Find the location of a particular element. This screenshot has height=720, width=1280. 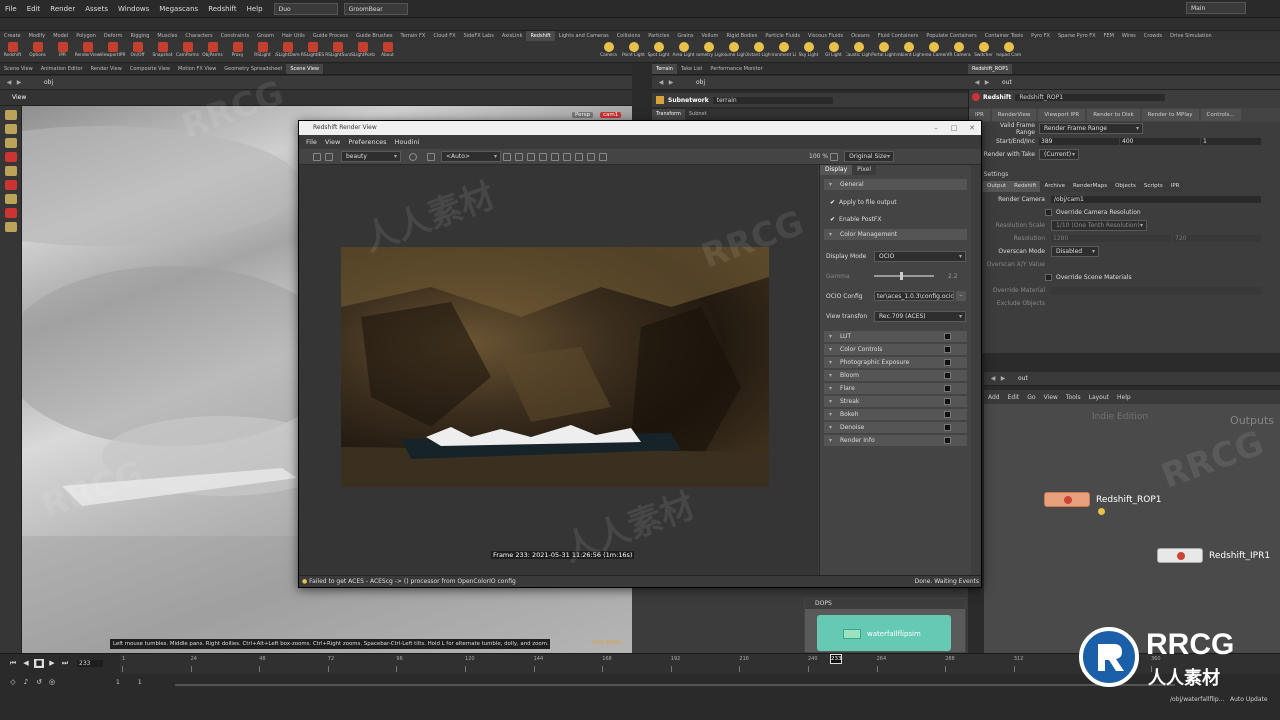

left-pane-tab: Geometry Spreadsheet is located at coordinates (253, 69).